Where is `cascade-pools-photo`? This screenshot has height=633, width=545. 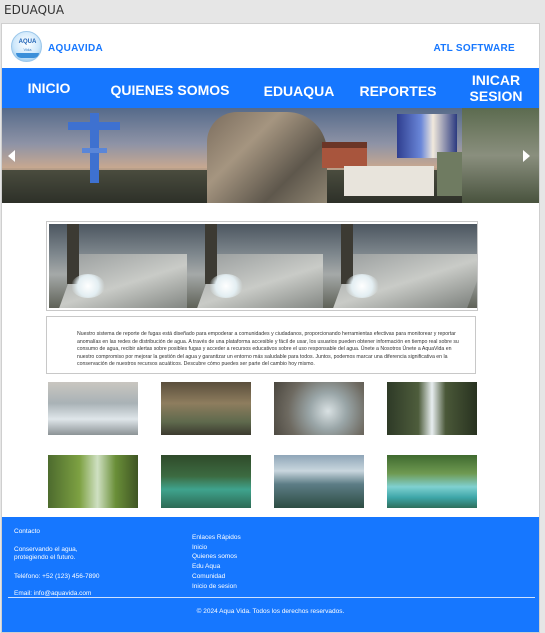 cascade-pools-photo is located at coordinates (432, 481).